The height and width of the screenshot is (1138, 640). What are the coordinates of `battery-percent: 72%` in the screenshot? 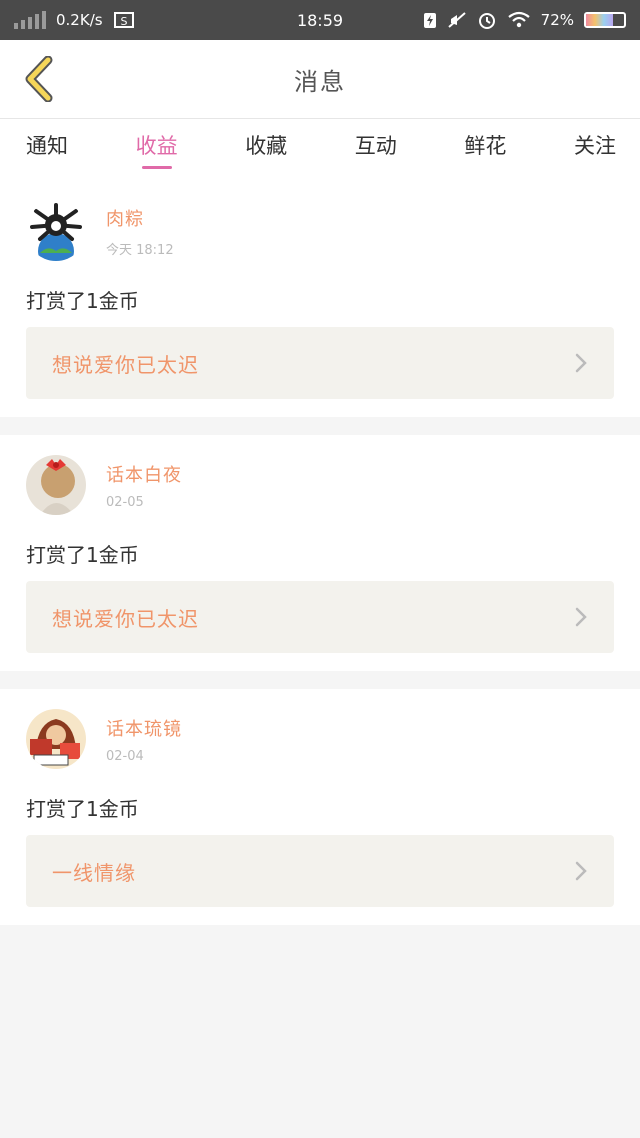 It's located at (557, 20).